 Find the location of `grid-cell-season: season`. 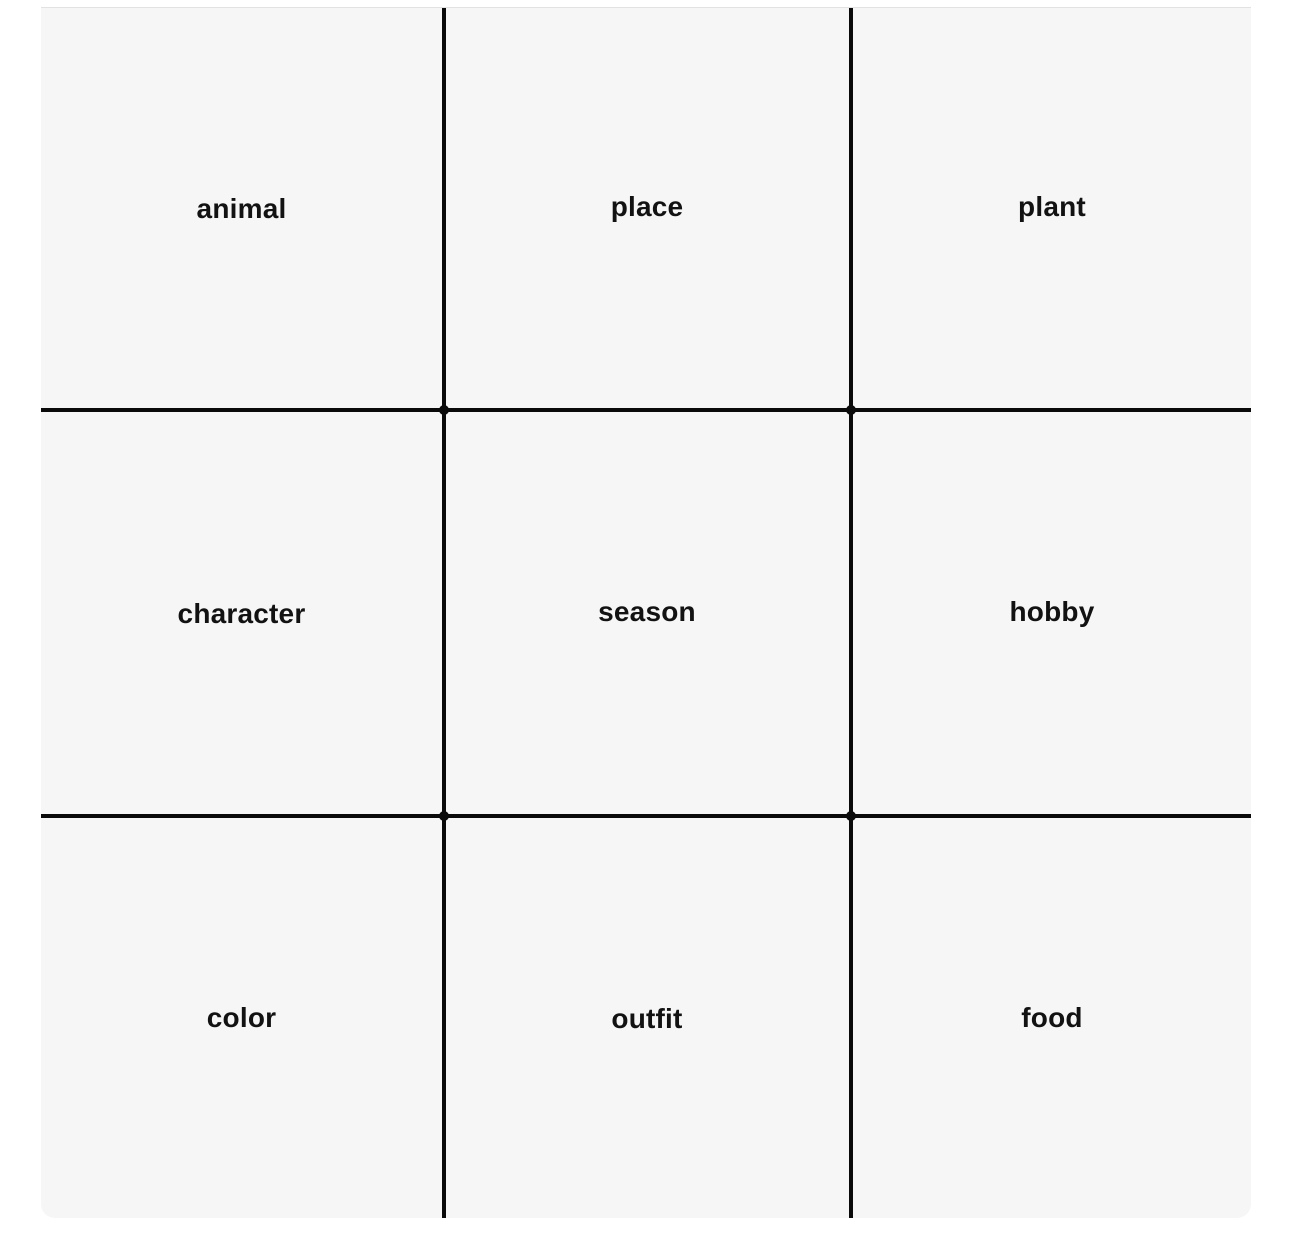

grid-cell-season: season is located at coordinates (647, 612).